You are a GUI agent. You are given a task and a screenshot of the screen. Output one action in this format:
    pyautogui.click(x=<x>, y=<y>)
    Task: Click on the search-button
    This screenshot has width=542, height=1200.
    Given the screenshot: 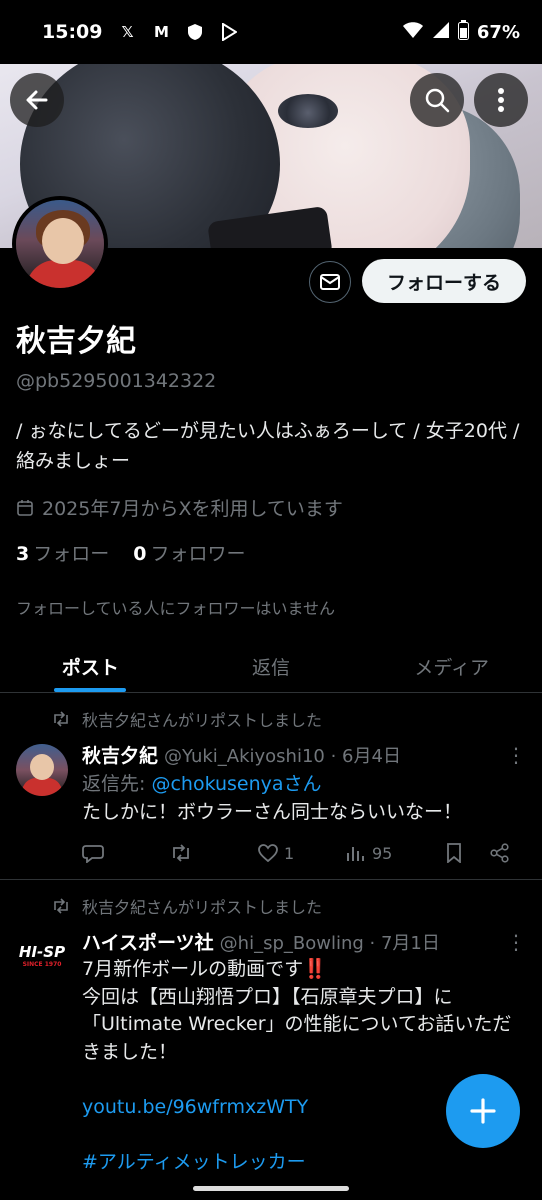 What is the action you would take?
    pyautogui.click(x=437, y=100)
    